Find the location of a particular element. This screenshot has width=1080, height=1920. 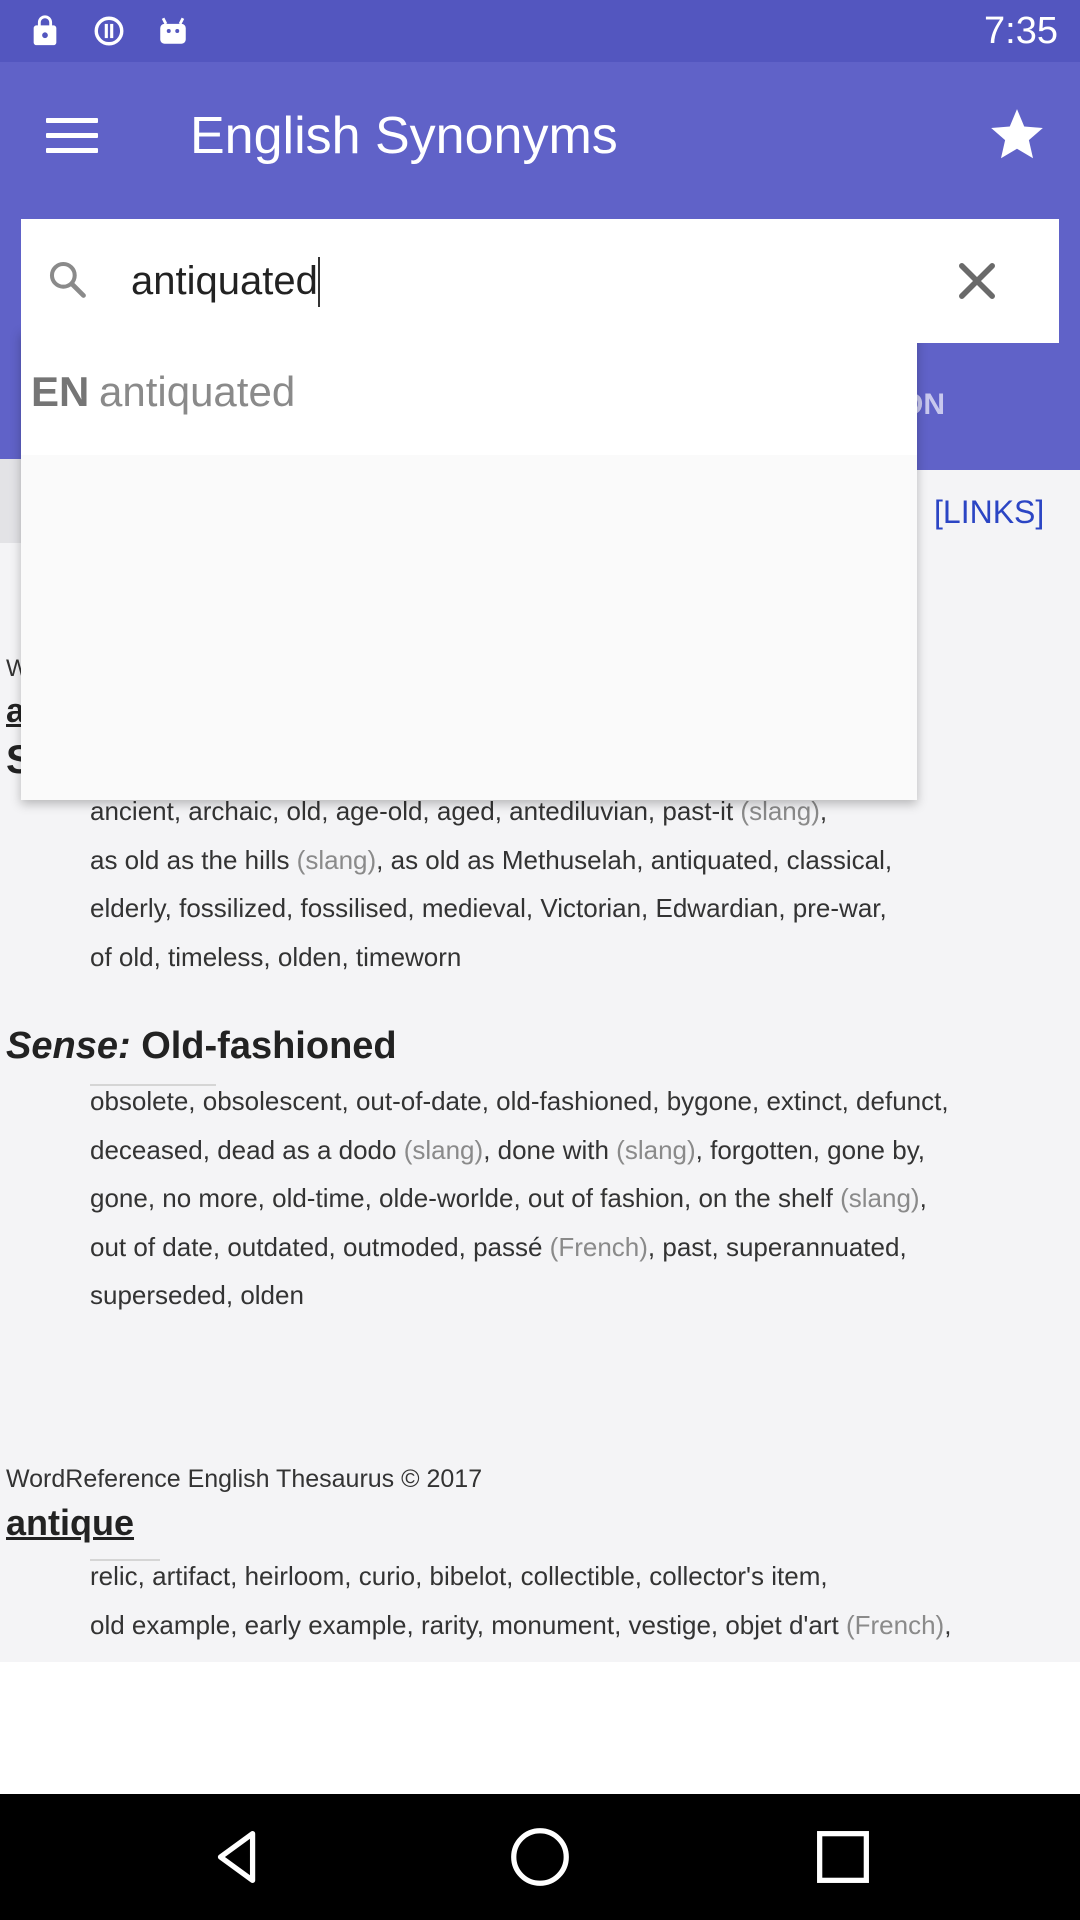

text-cursor is located at coordinates (319, 282).